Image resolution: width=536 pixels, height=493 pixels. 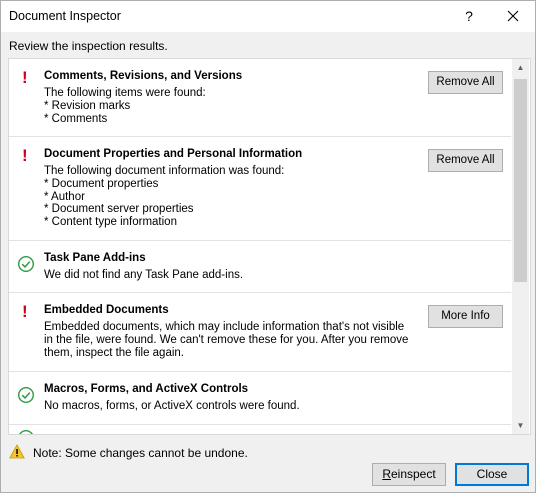 What do you see at coordinates (140, 453) in the screenshot?
I see `note-text: Note: Some changes cannot be undone.` at bounding box center [140, 453].